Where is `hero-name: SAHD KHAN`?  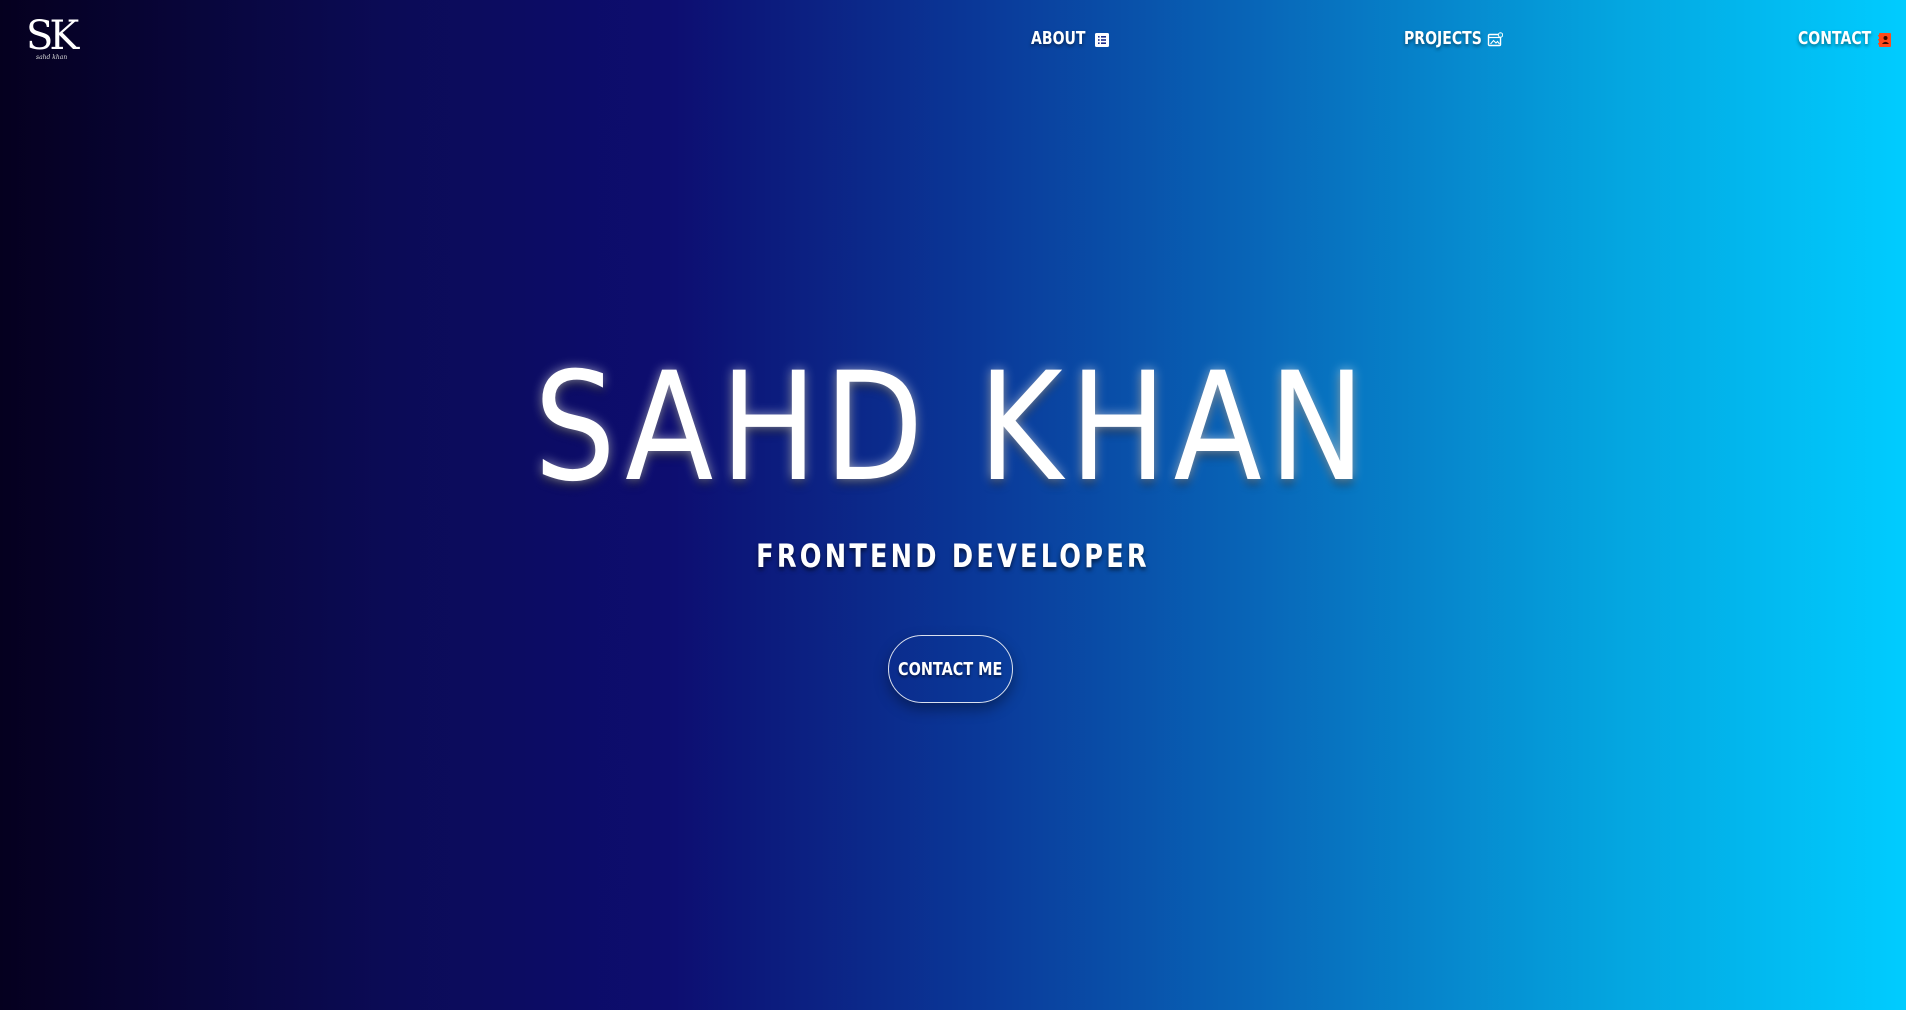 hero-name: SAHD KHAN is located at coordinates (953, 428).